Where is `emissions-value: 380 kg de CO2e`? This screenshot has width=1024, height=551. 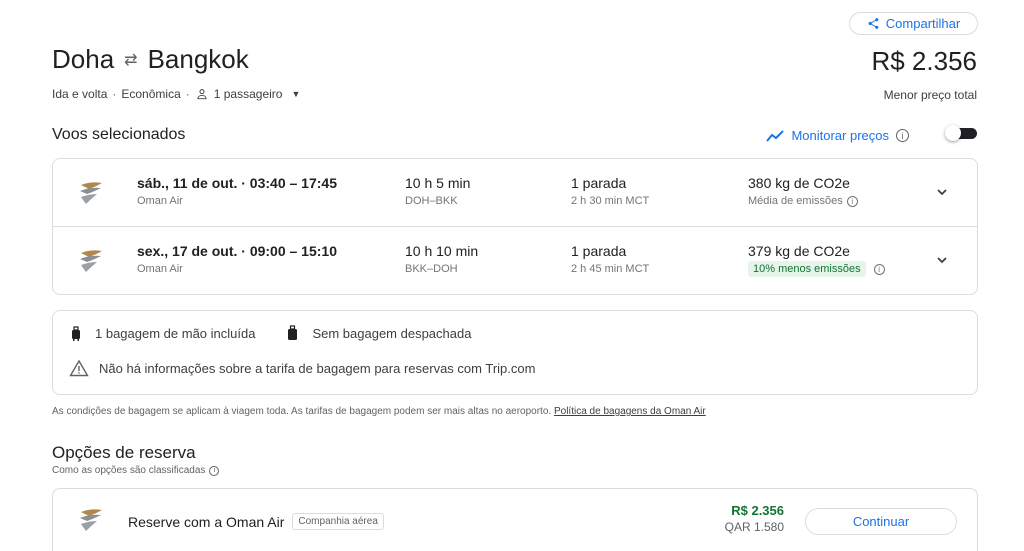 emissions-value: 380 kg de CO2e is located at coordinates (799, 183).